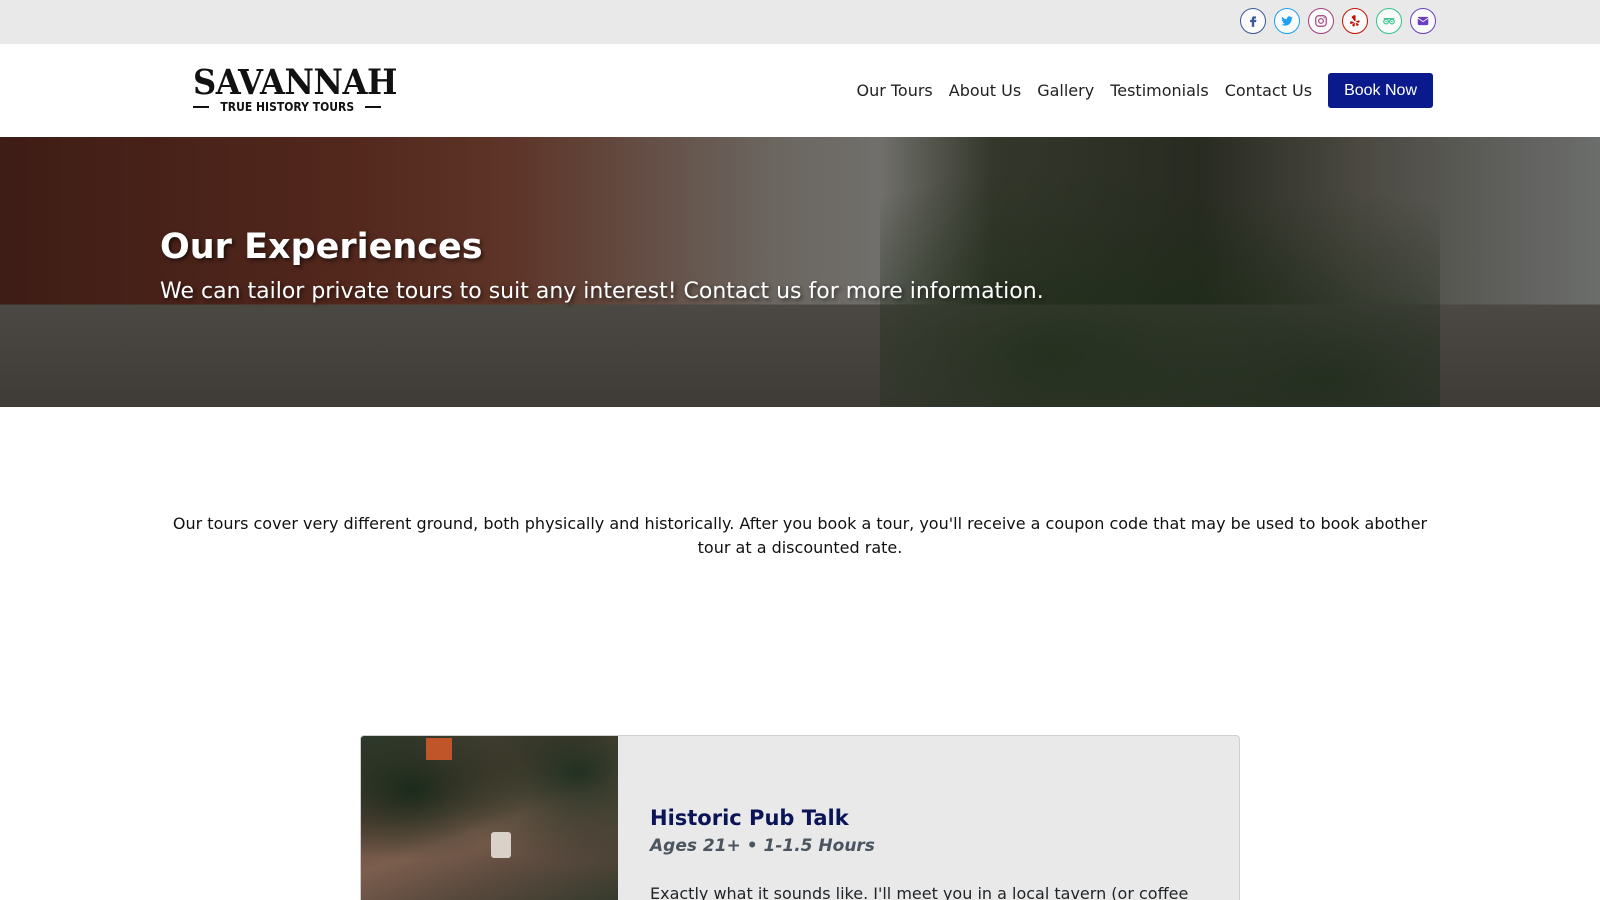  Describe the element at coordinates (1159, 91) in the screenshot. I see `nav-testimonials: Testimonials` at that location.